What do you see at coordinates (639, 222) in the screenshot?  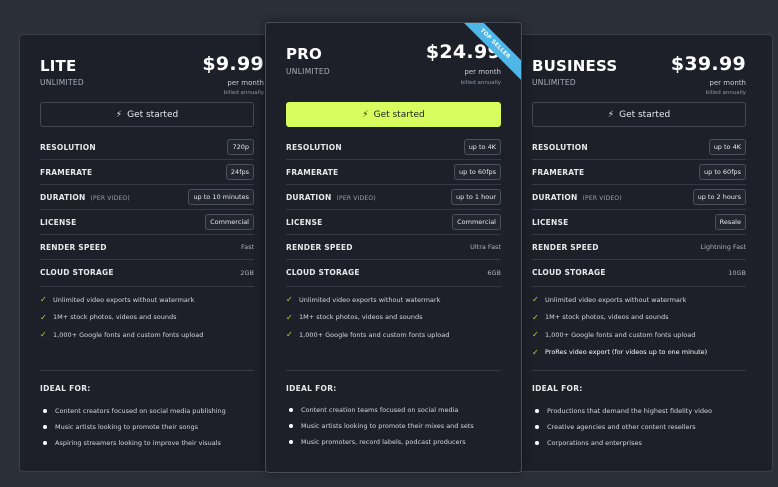 I see `feature-row-license: LICENSE Resale` at bounding box center [639, 222].